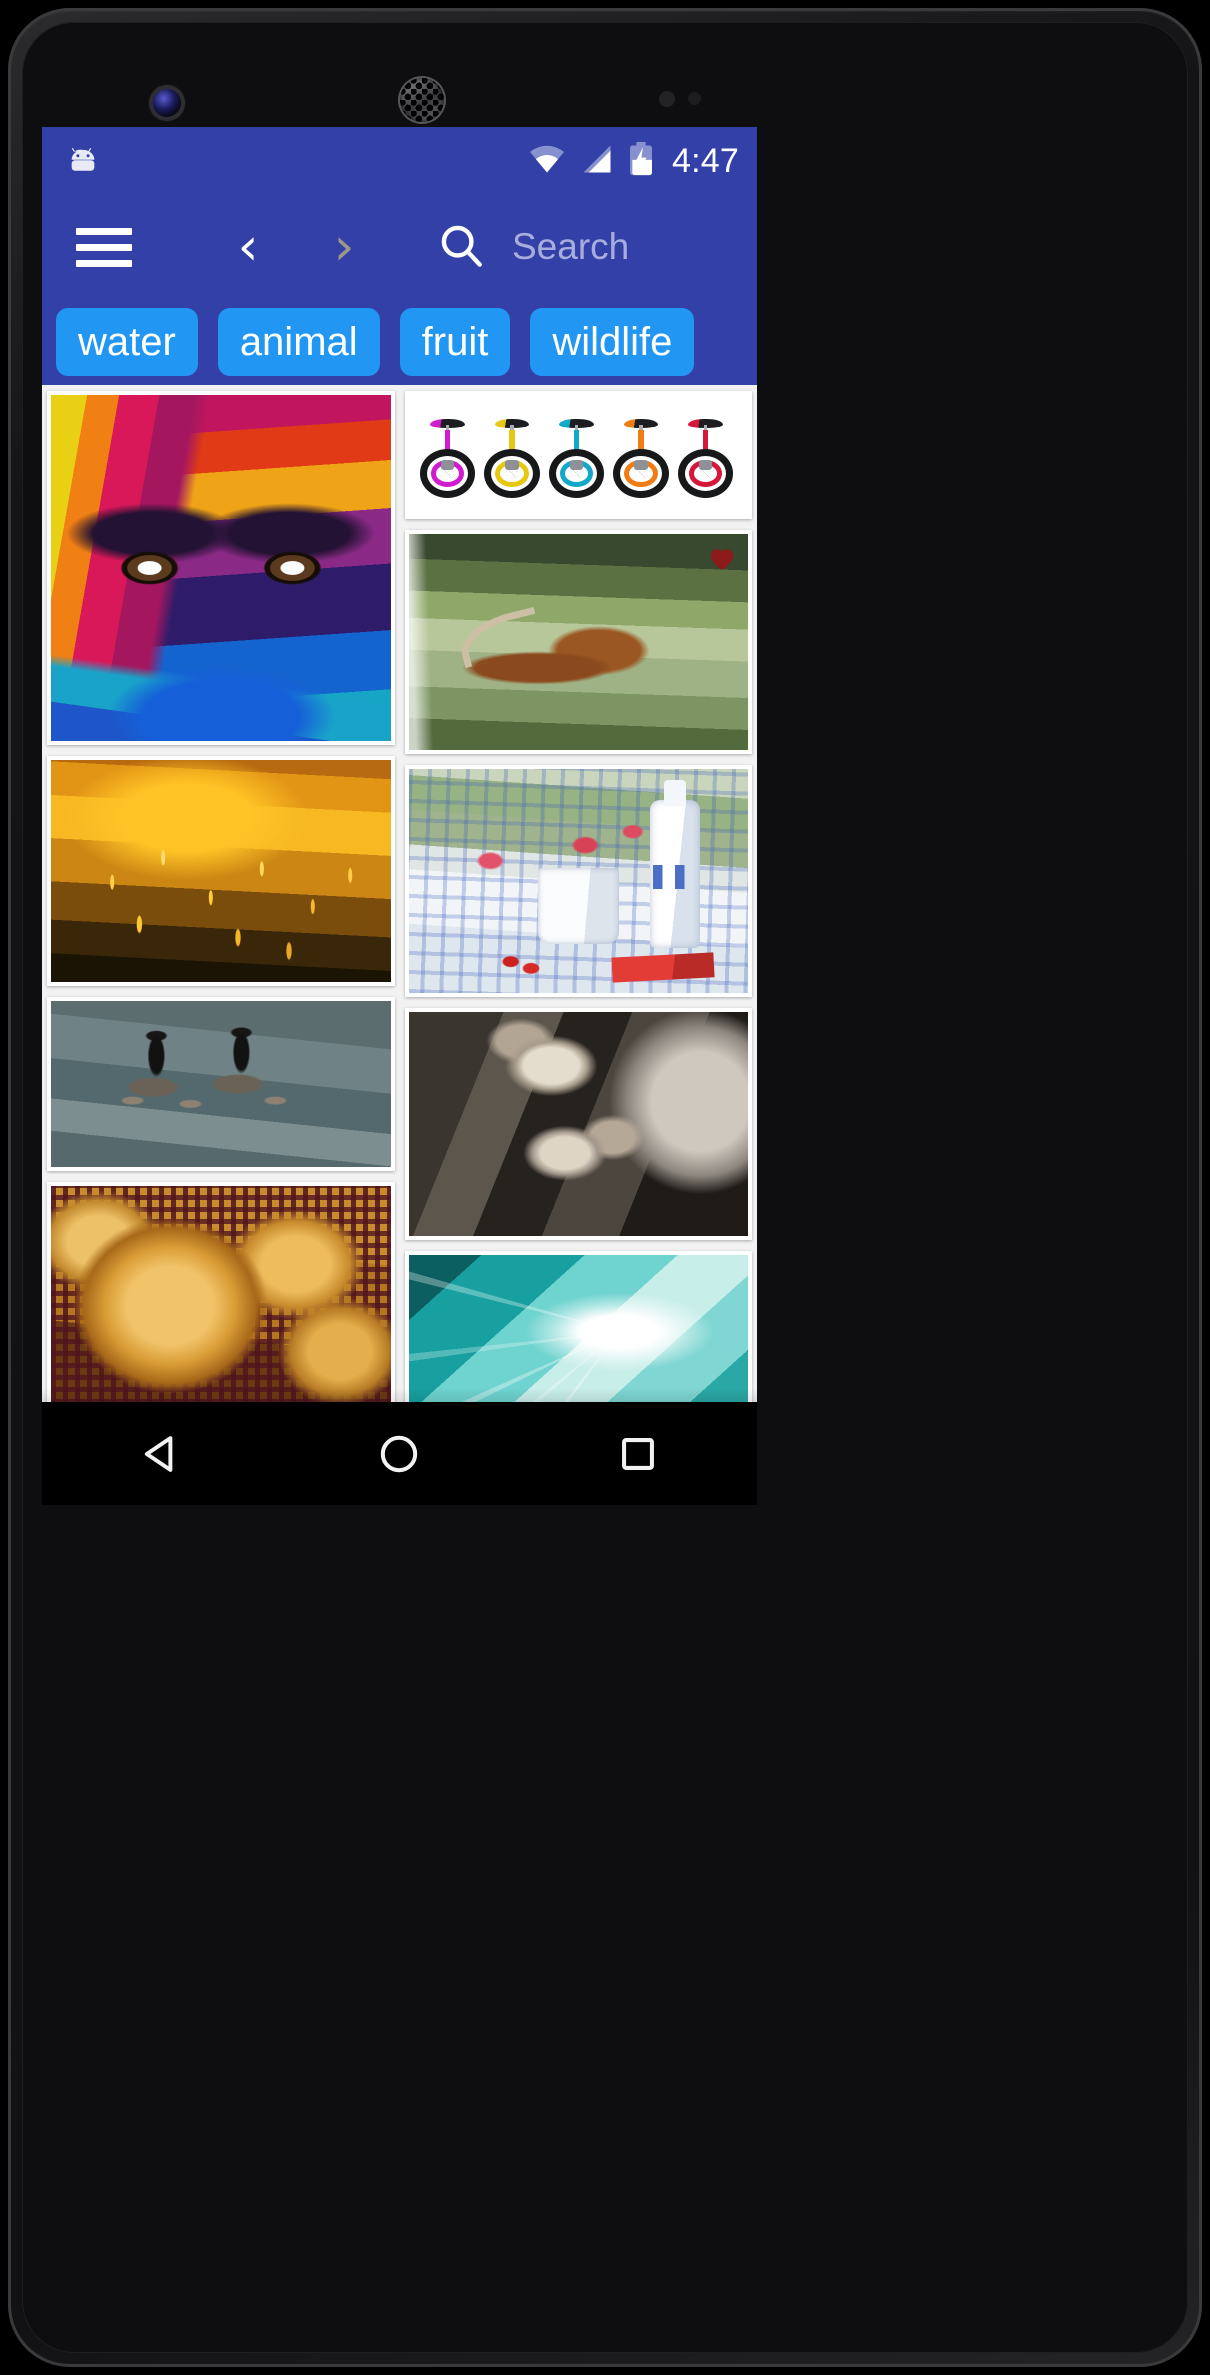 This screenshot has width=1210, height=2375. Describe the element at coordinates (512, 459) in the screenshot. I see `unicycle-yellow` at that location.